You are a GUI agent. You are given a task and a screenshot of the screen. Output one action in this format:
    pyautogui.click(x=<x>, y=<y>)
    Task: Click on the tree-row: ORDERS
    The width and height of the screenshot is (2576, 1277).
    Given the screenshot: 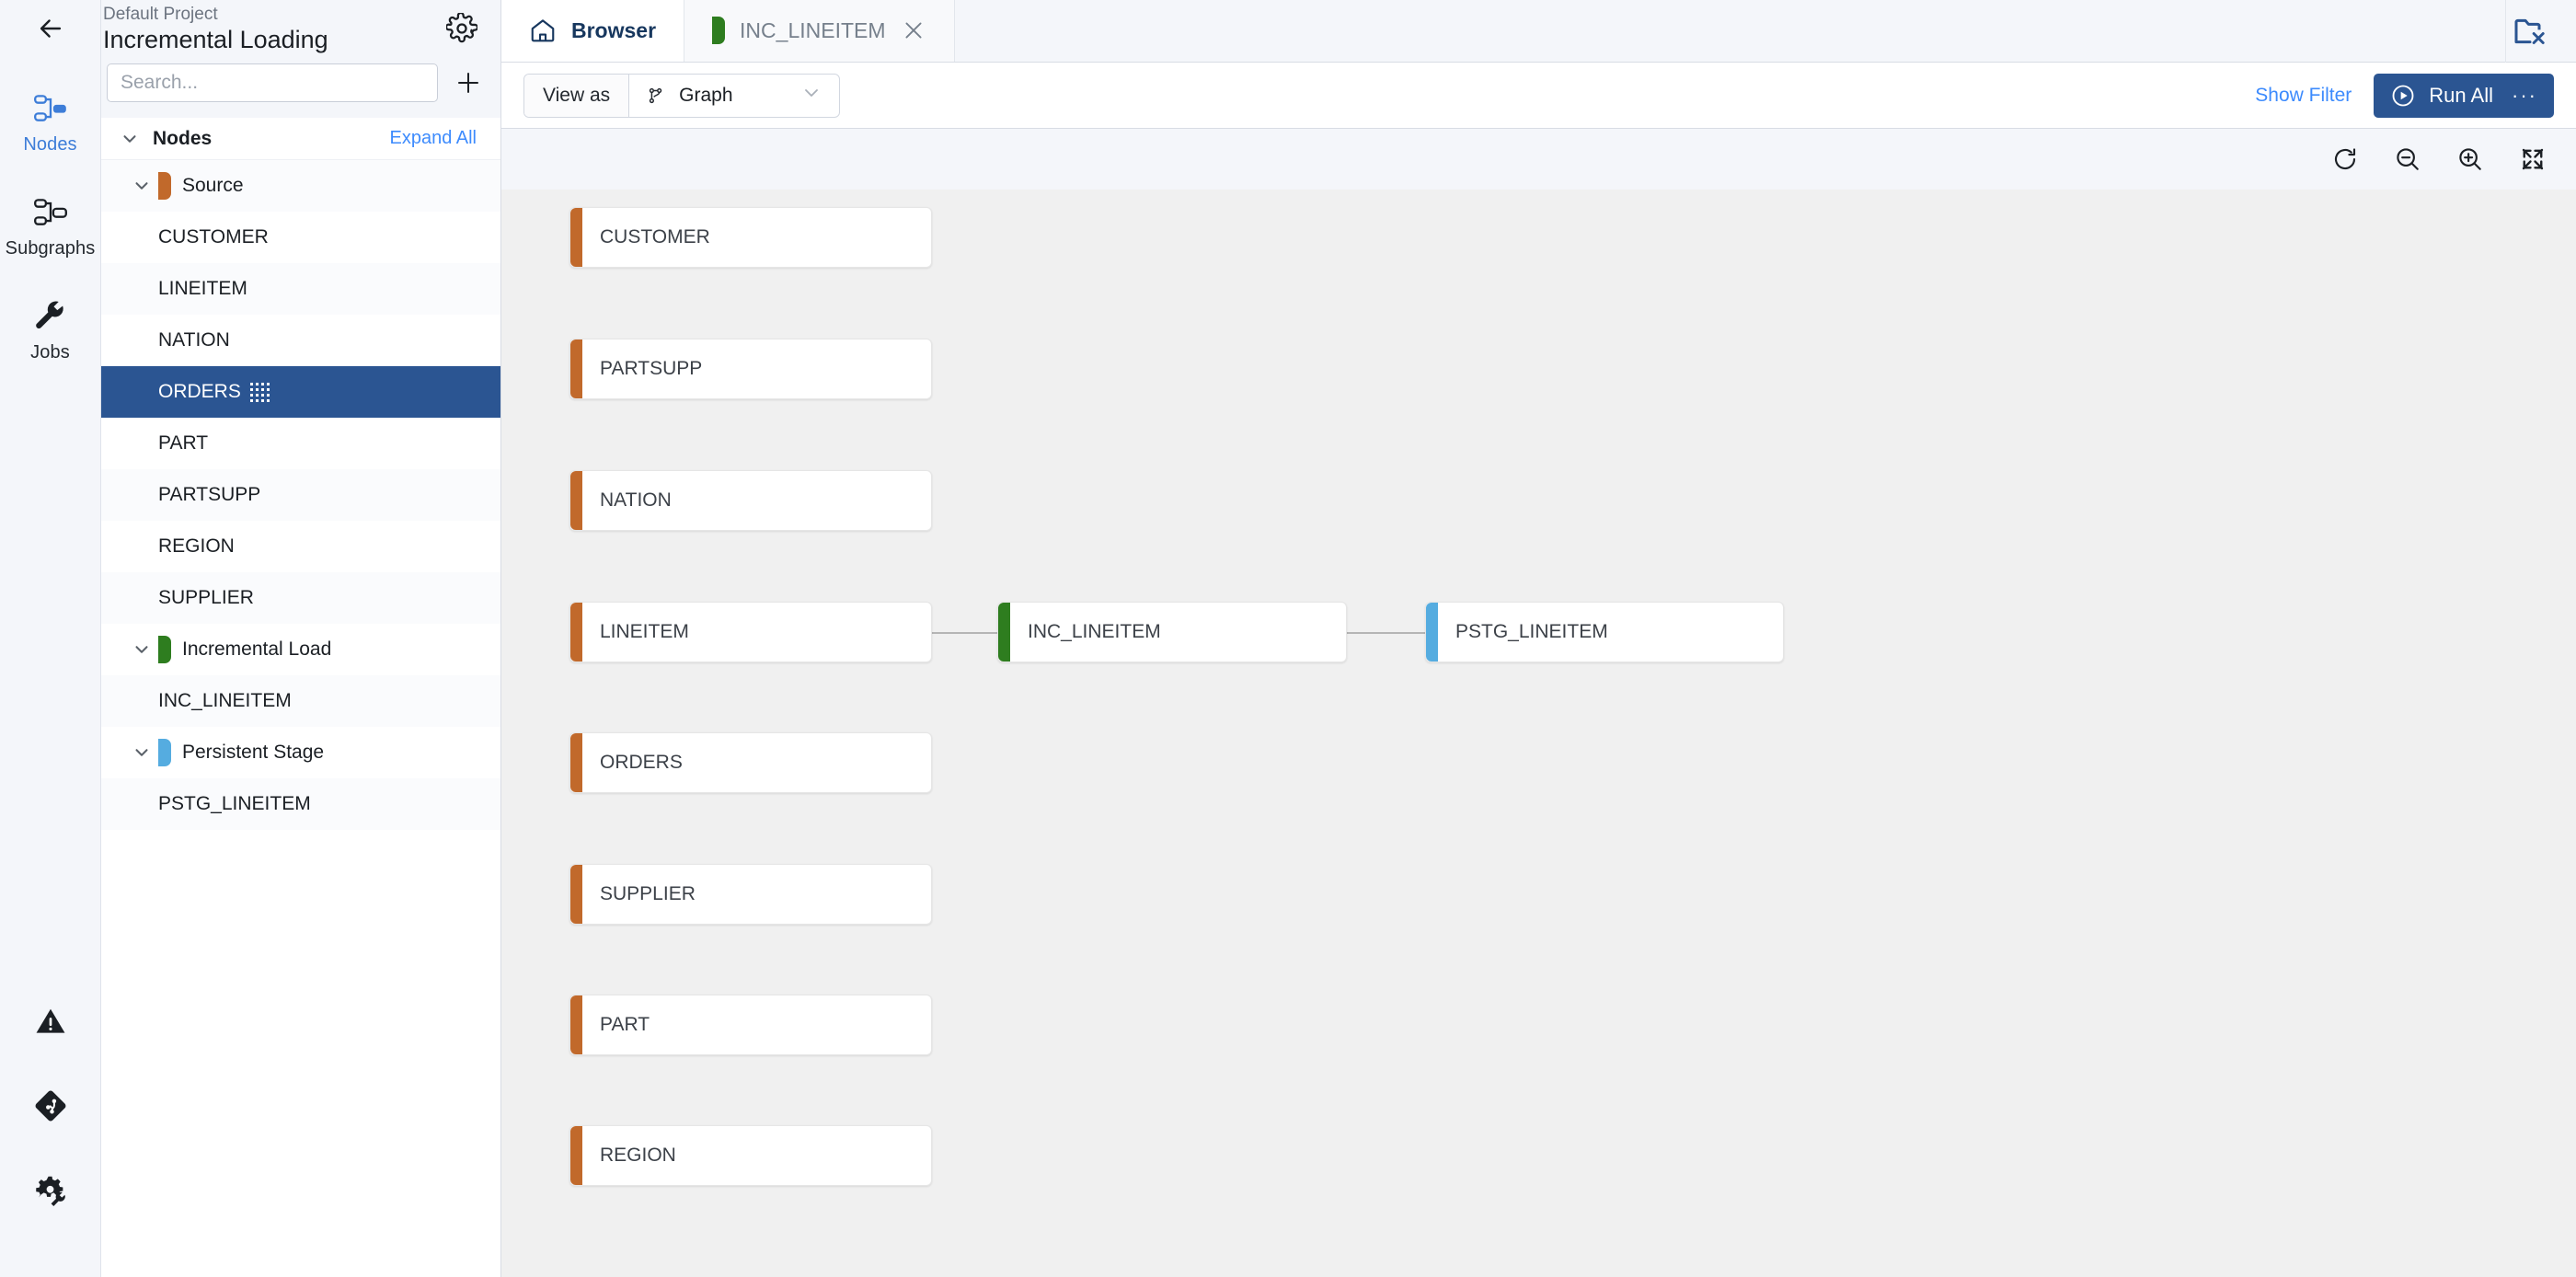 What is the action you would take?
    pyautogui.click(x=300, y=392)
    